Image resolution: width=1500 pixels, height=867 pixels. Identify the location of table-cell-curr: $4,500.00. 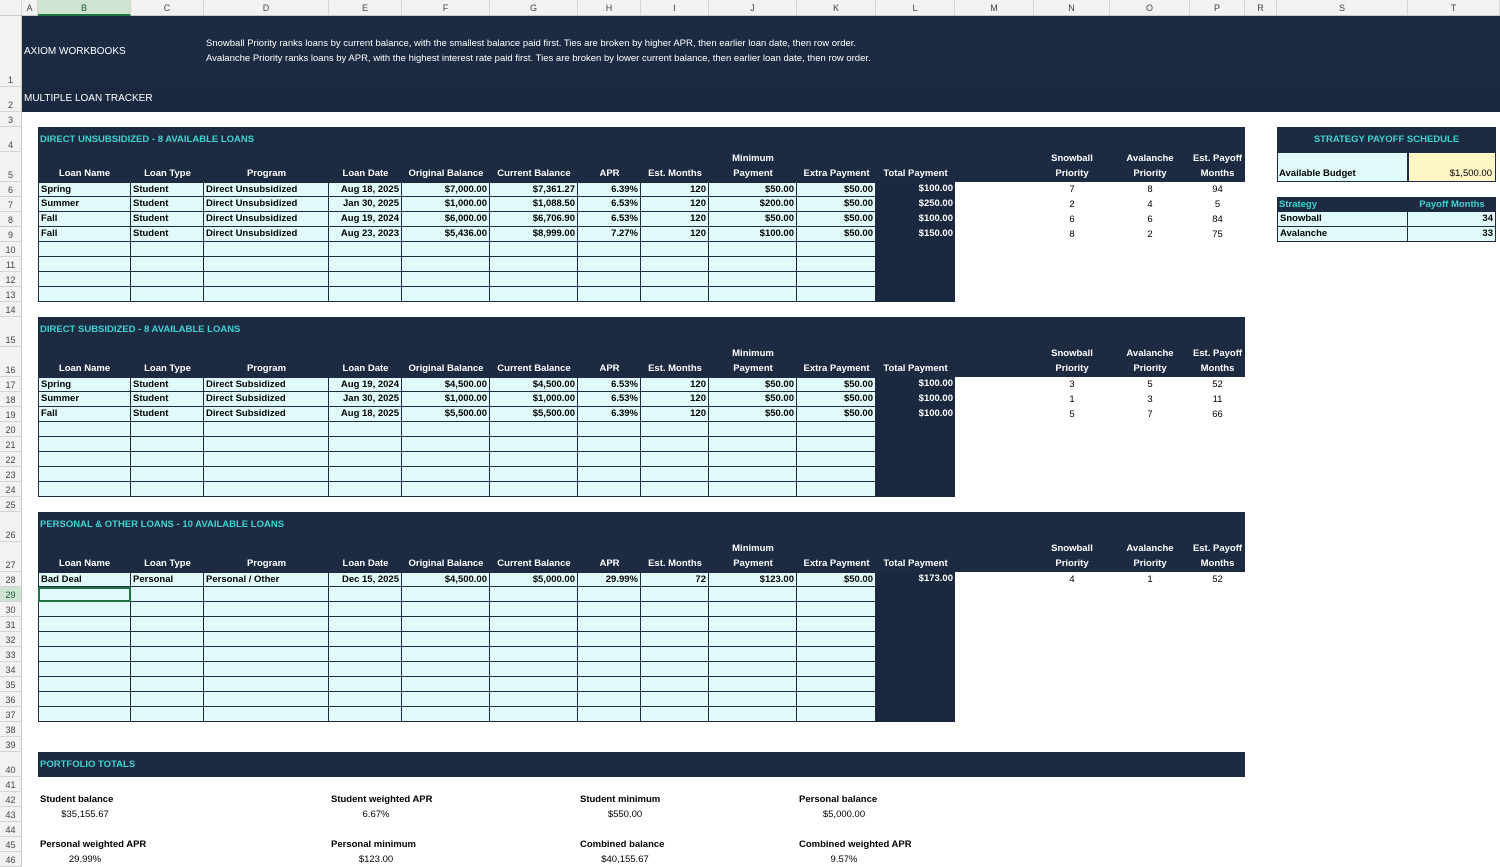
(534, 384).